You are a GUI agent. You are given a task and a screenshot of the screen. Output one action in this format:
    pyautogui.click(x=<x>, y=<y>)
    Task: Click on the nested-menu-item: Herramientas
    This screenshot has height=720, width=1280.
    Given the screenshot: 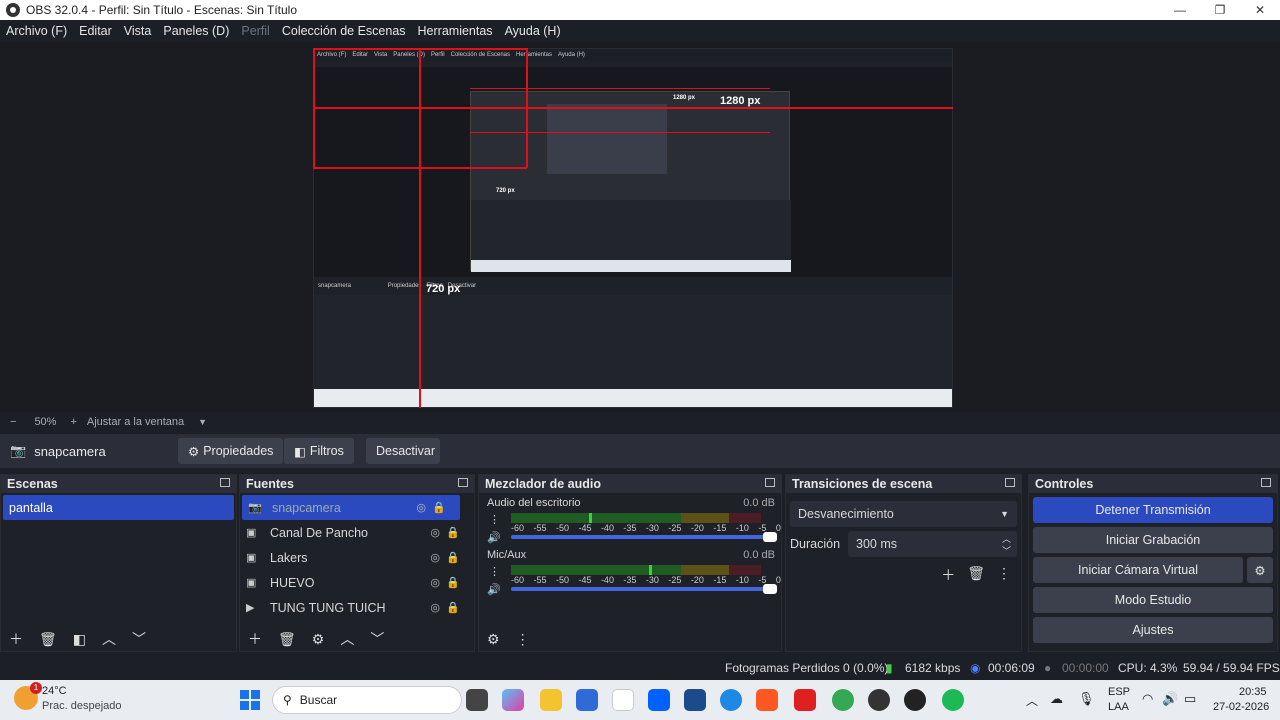 What is the action you would take?
    pyautogui.click(x=534, y=55)
    